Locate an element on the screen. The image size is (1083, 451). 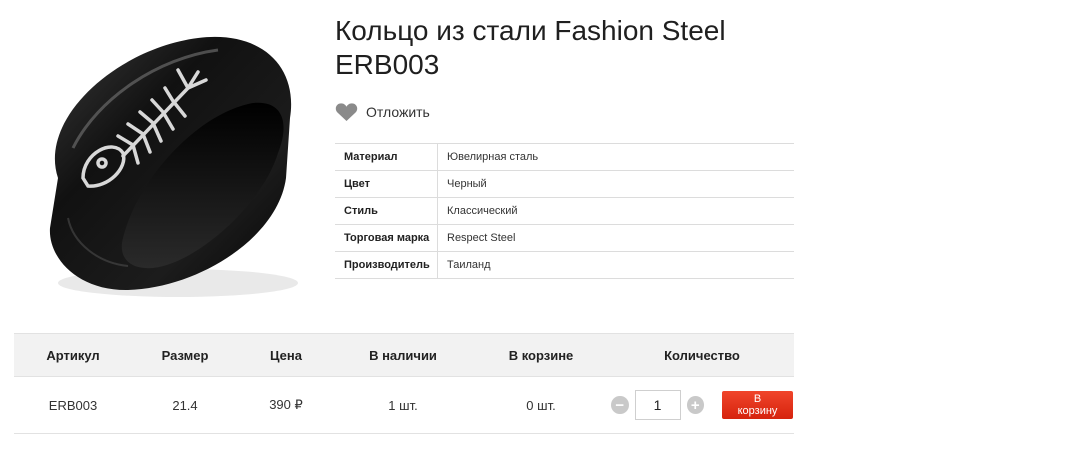
spec-key: Торговая марка is located at coordinates (386, 238).